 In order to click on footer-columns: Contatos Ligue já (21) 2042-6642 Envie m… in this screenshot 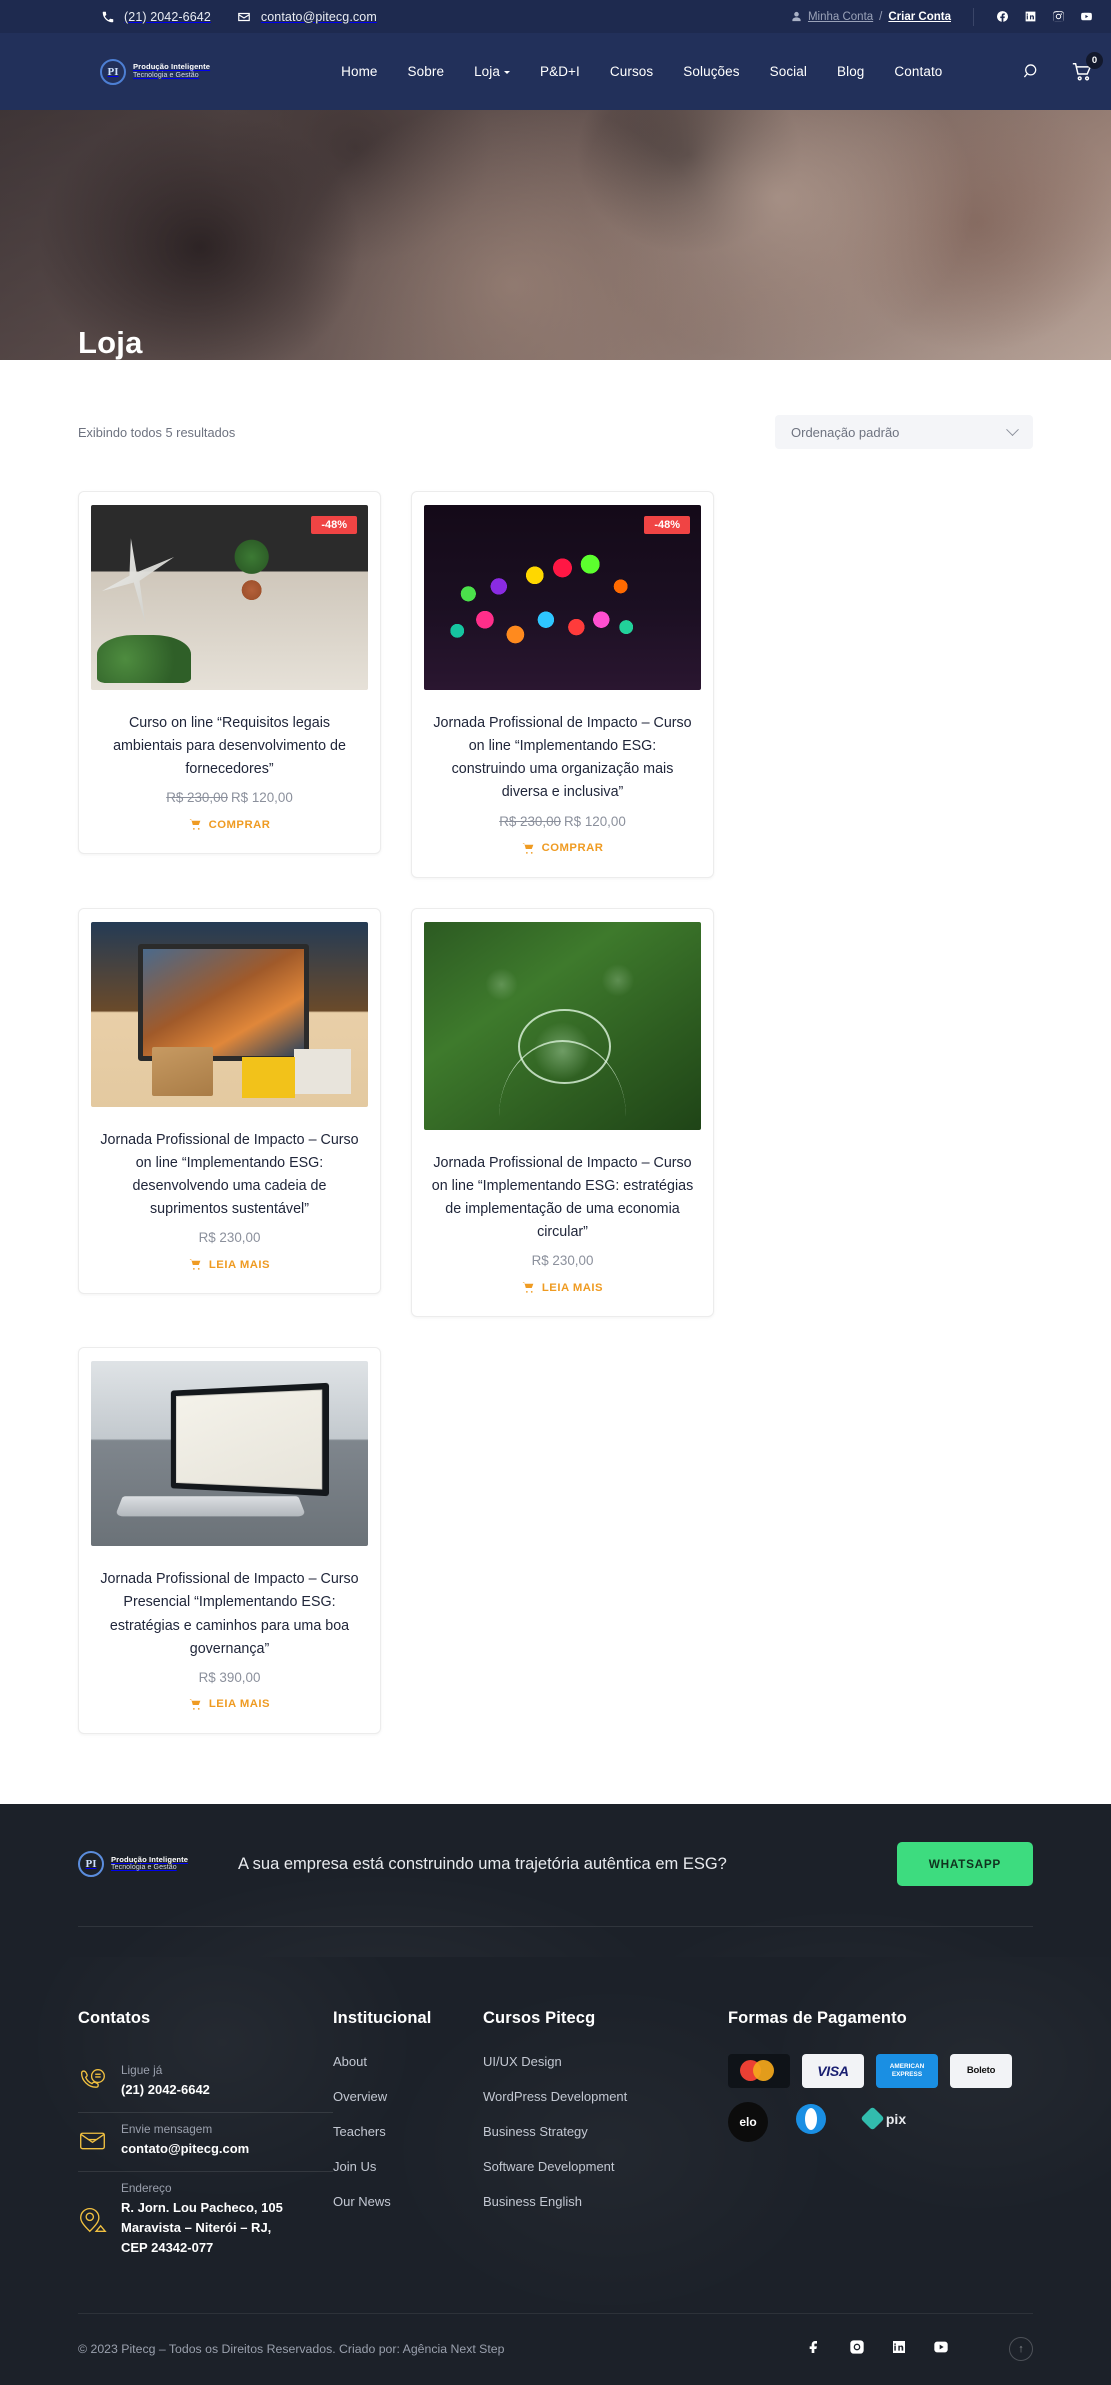, I will do `click(555, 2140)`.